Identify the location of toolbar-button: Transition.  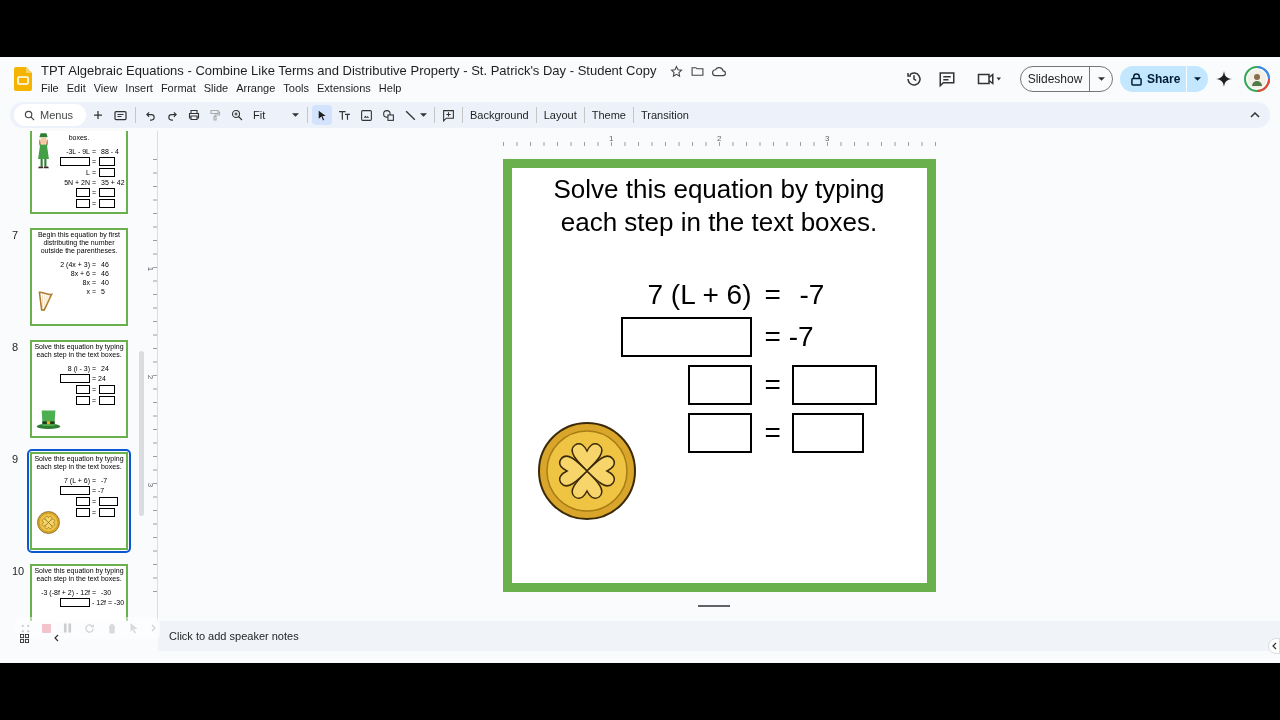
(665, 115).